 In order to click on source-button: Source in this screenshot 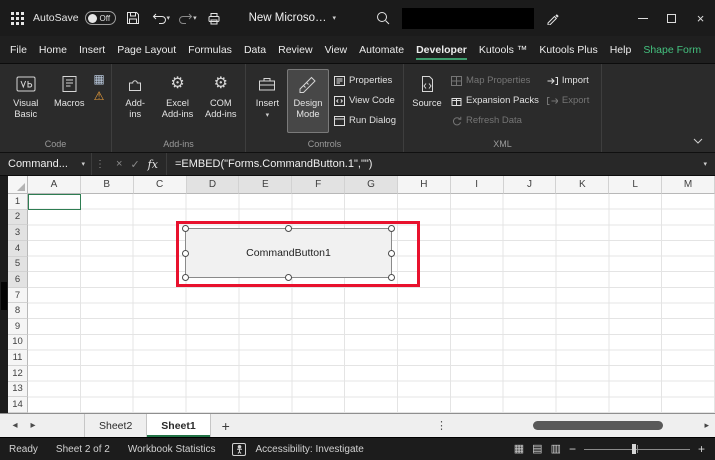, I will do `click(427, 101)`.